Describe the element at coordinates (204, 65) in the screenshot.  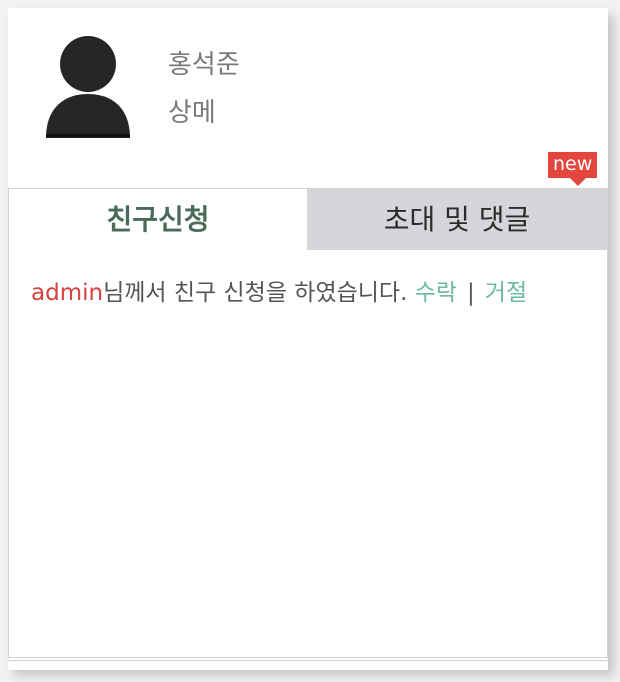
I see `profile-name: 홍석준` at that location.